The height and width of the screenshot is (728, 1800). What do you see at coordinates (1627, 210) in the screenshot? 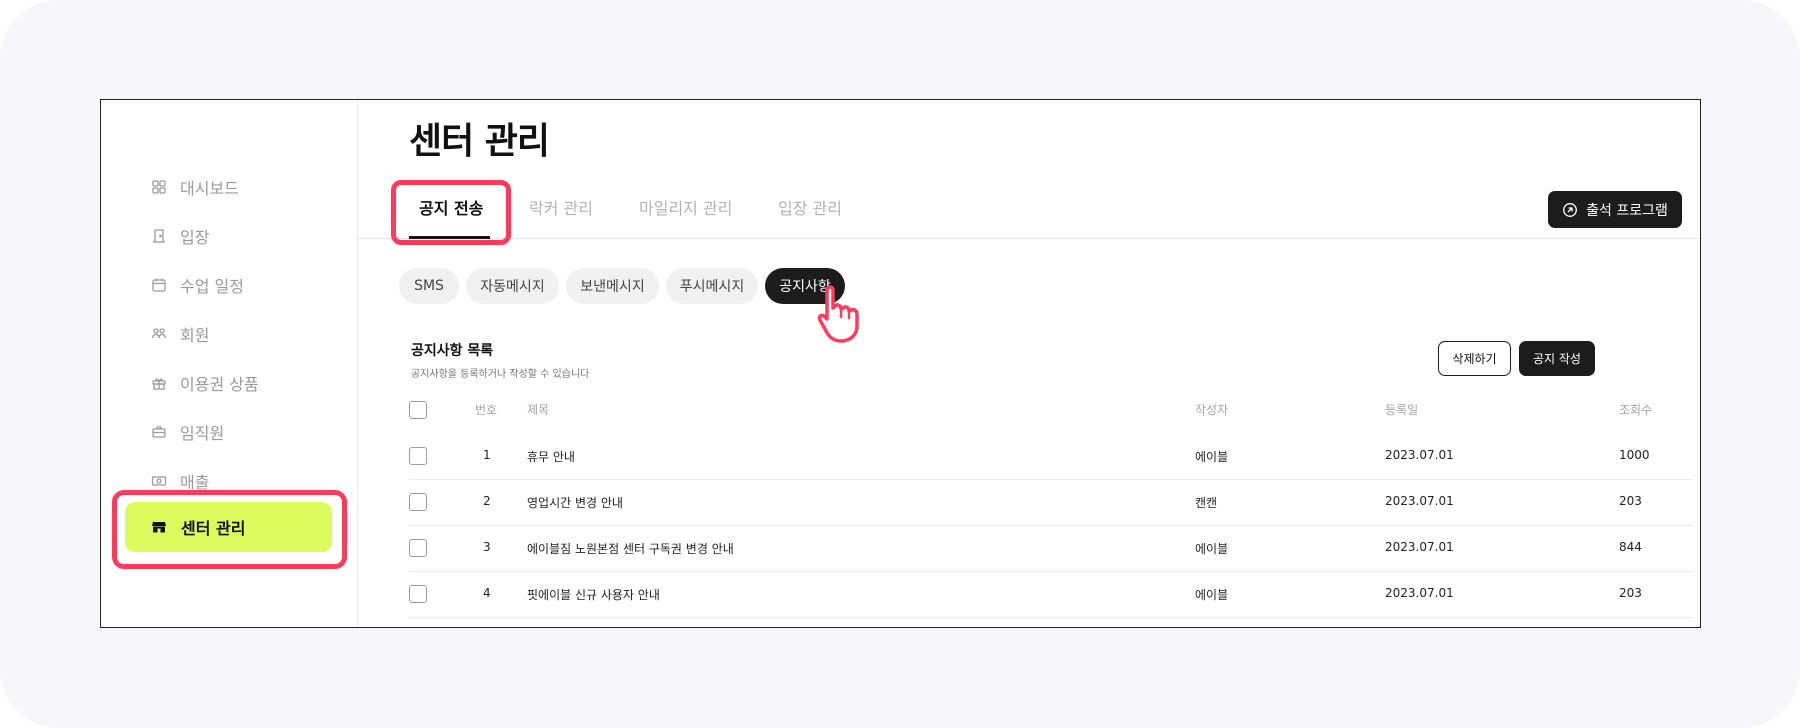
I see `attendance-program-label: 출석 프로그램` at bounding box center [1627, 210].